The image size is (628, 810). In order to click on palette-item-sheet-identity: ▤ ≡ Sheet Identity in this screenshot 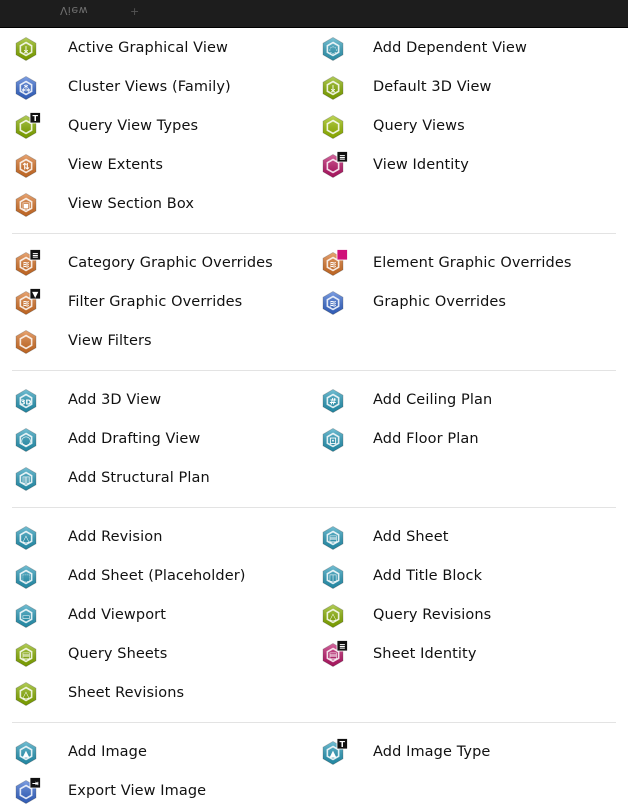, I will do `click(469, 653)`.